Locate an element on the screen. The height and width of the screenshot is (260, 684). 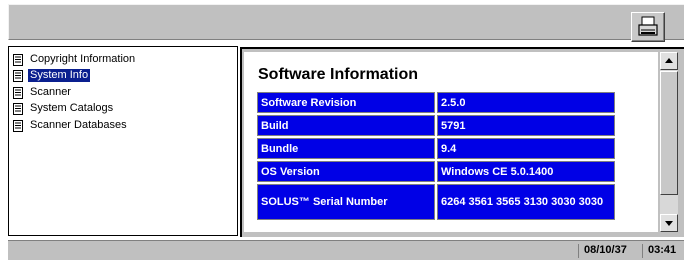
table-row: Build 5791 is located at coordinates (436, 125).